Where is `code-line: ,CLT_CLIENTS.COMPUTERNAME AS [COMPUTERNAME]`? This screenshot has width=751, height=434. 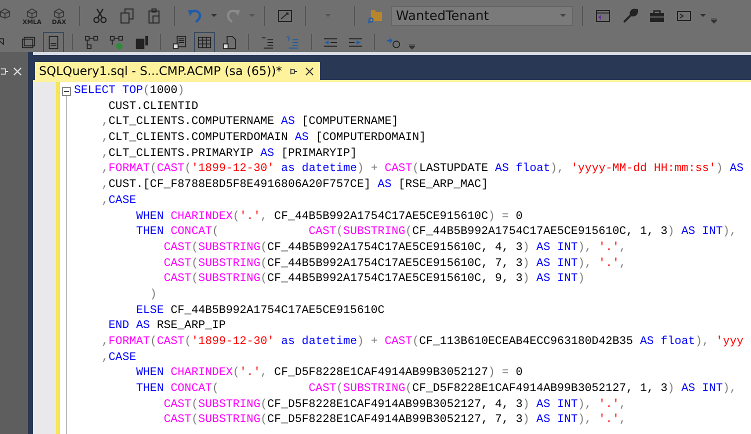
code-line: ,CLT_CLIENTS.COMPUTERNAME AS [COMPUTERNAME] is located at coordinates (250, 122).